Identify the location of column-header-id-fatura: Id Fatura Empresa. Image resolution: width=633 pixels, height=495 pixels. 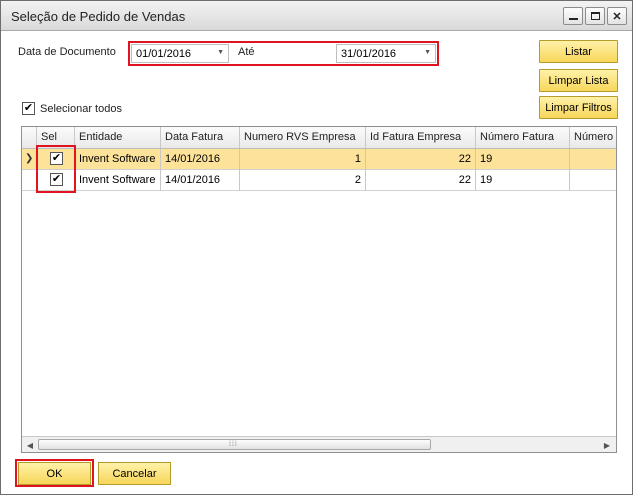
(421, 137).